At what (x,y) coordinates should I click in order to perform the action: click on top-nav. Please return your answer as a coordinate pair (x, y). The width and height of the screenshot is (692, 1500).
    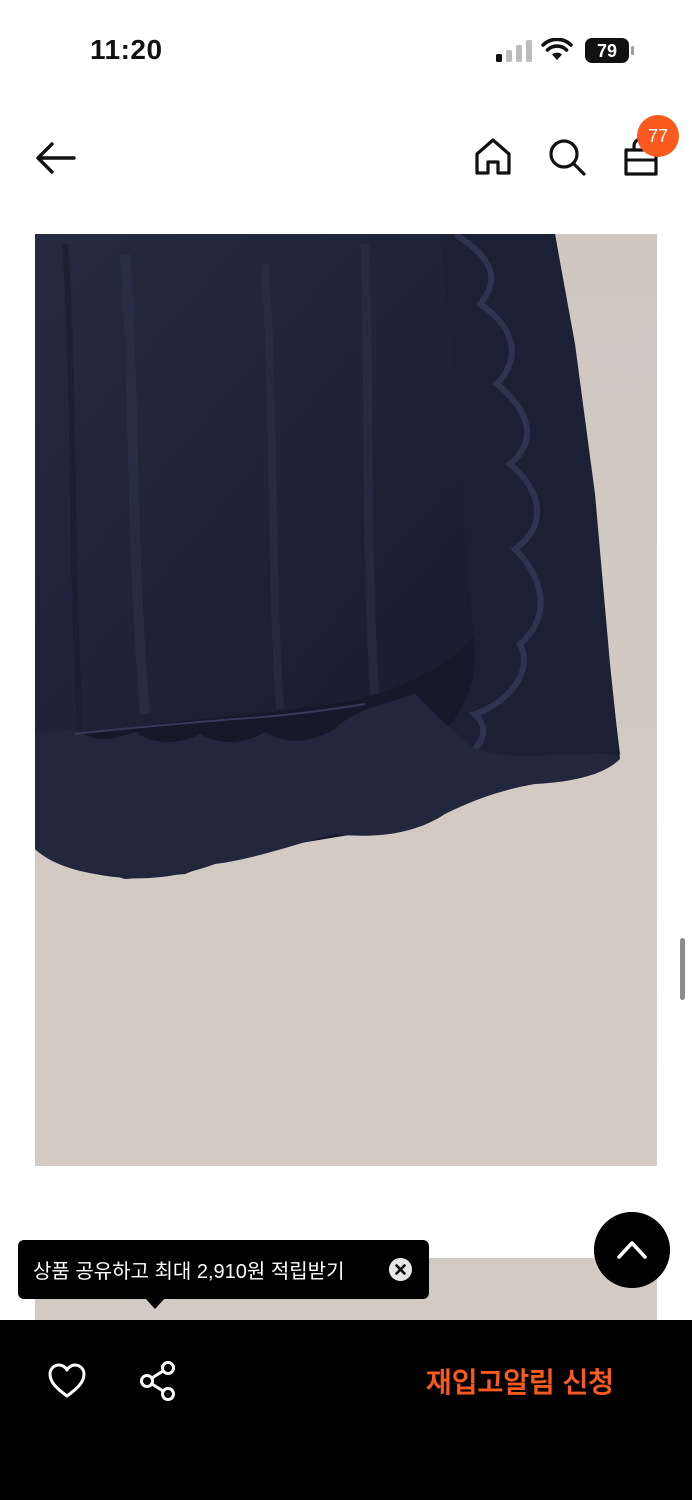
    Looking at the image, I should click on (346, 155).